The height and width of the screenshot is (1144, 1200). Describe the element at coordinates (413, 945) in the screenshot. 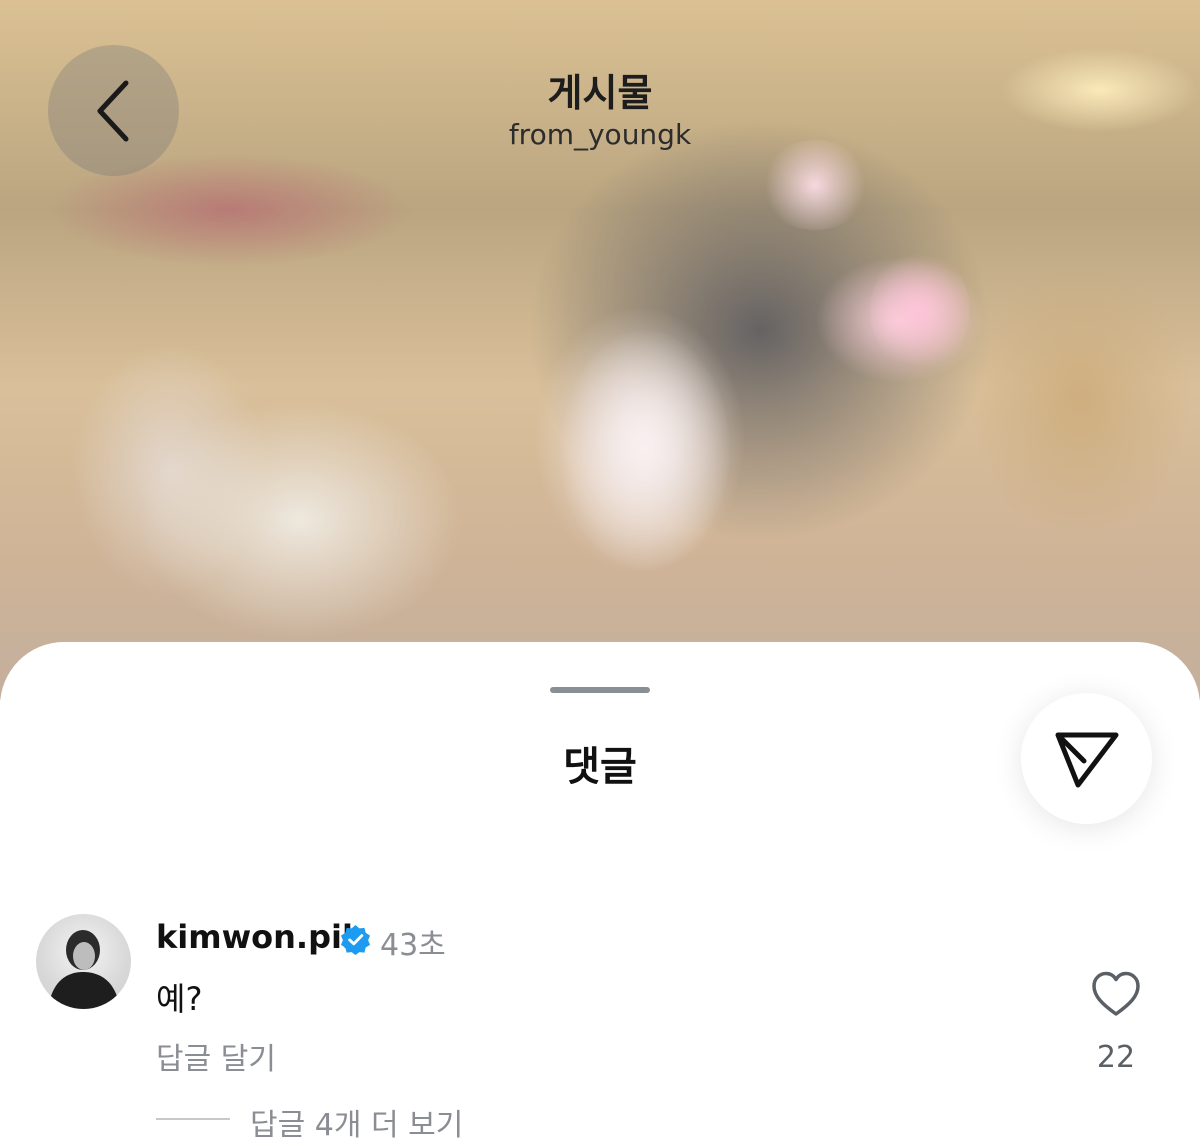

I see `comment-time: 43초` at that location.